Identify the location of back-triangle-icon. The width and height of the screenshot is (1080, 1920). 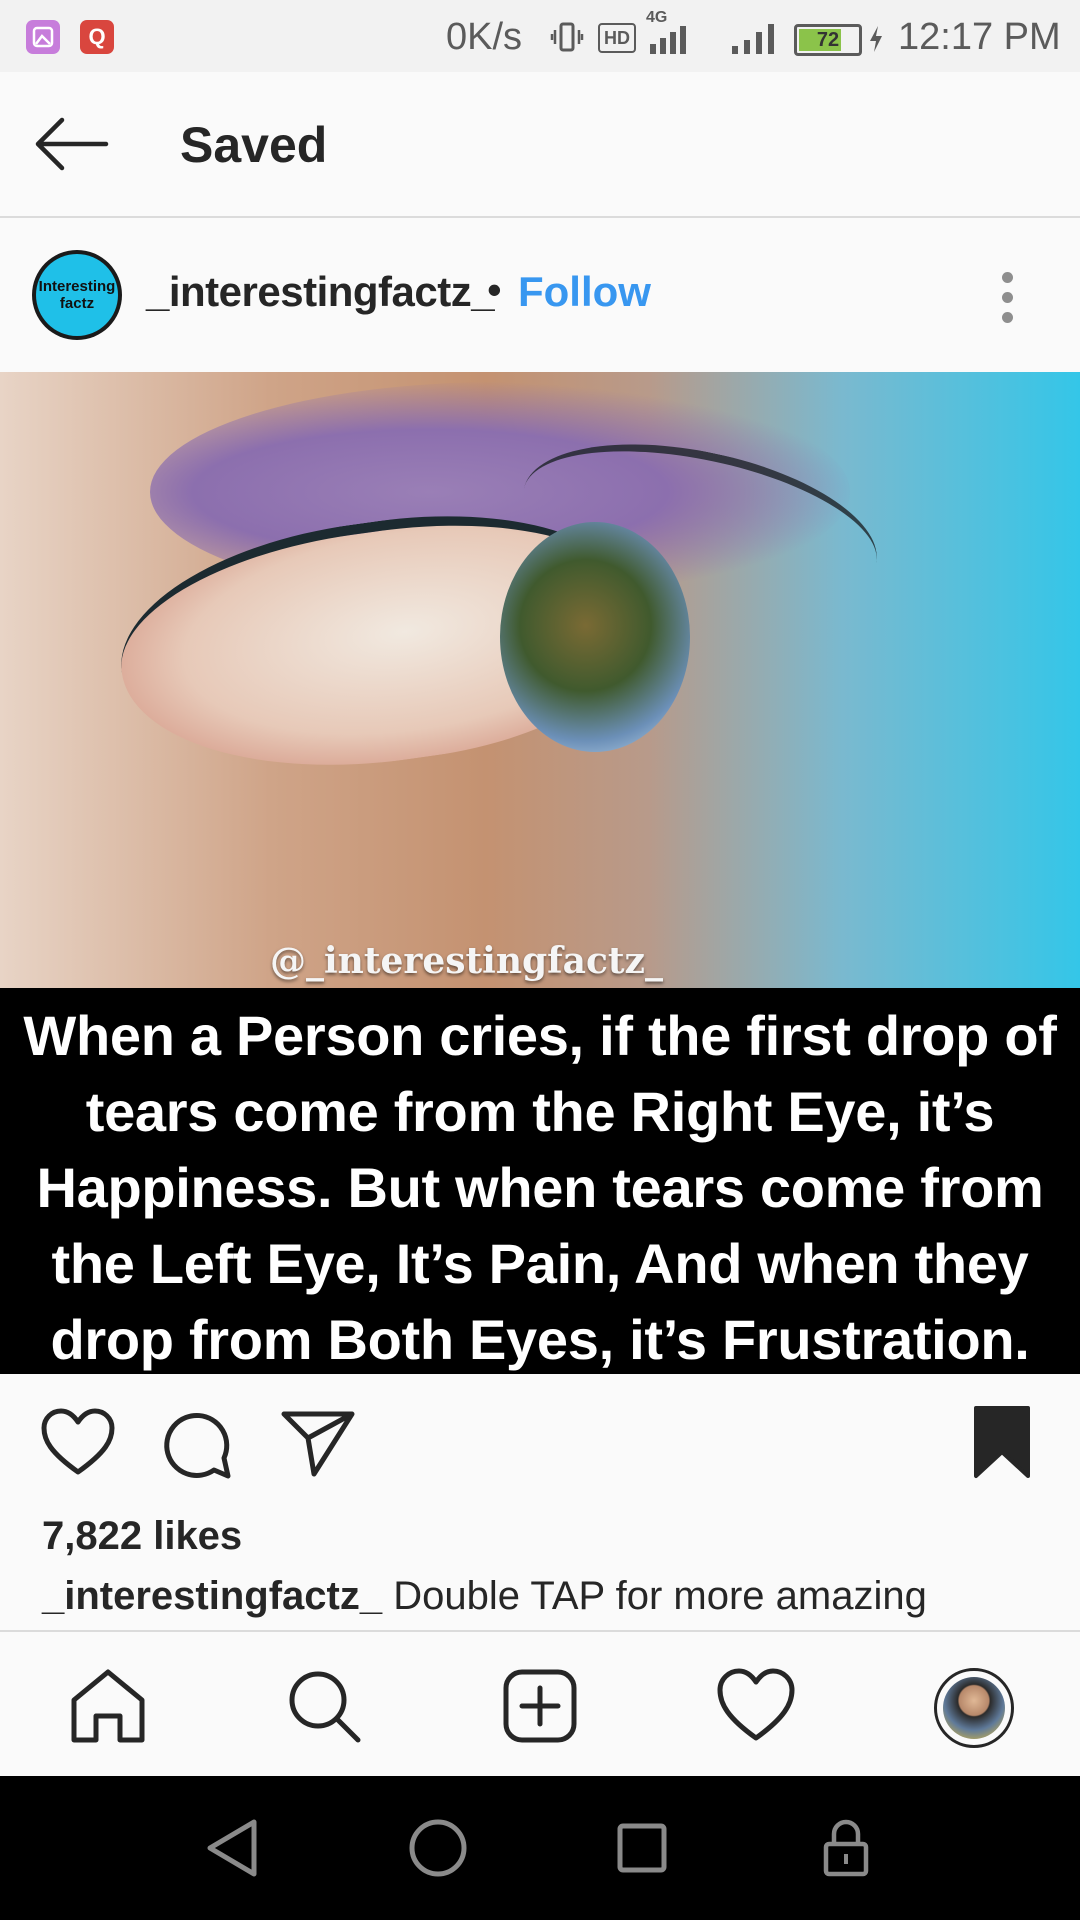
(234, 1848).